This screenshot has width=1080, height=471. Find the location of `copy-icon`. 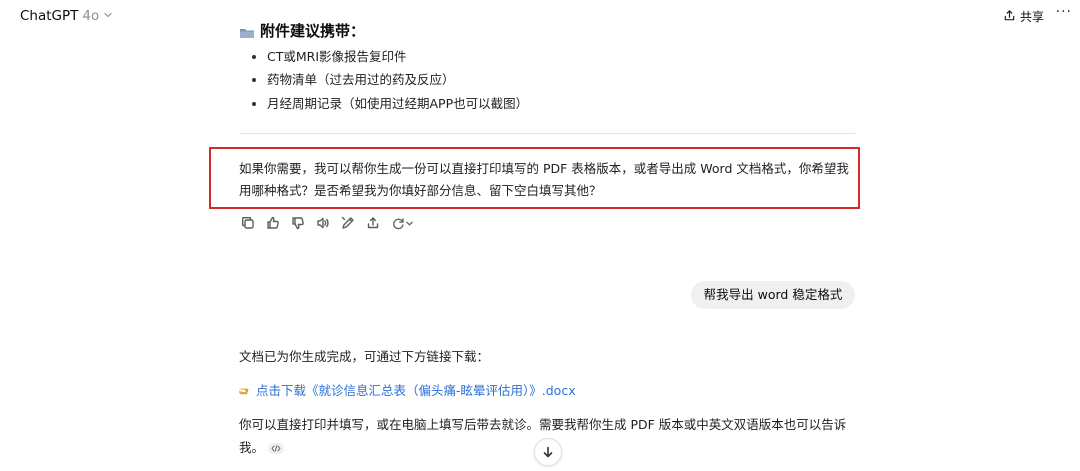

copy-icon is located at coordinates (248, 223).